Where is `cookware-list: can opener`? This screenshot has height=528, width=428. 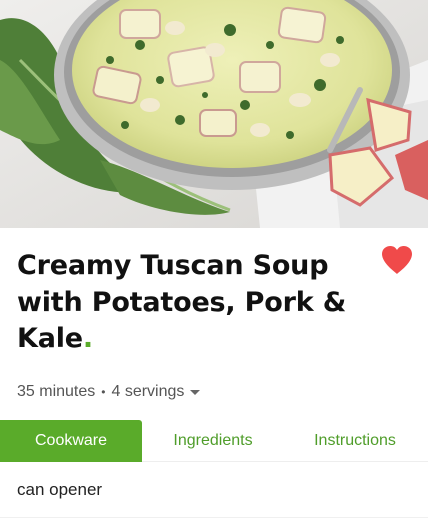
cookware-list: can opener is located at coordinates (214, 490).